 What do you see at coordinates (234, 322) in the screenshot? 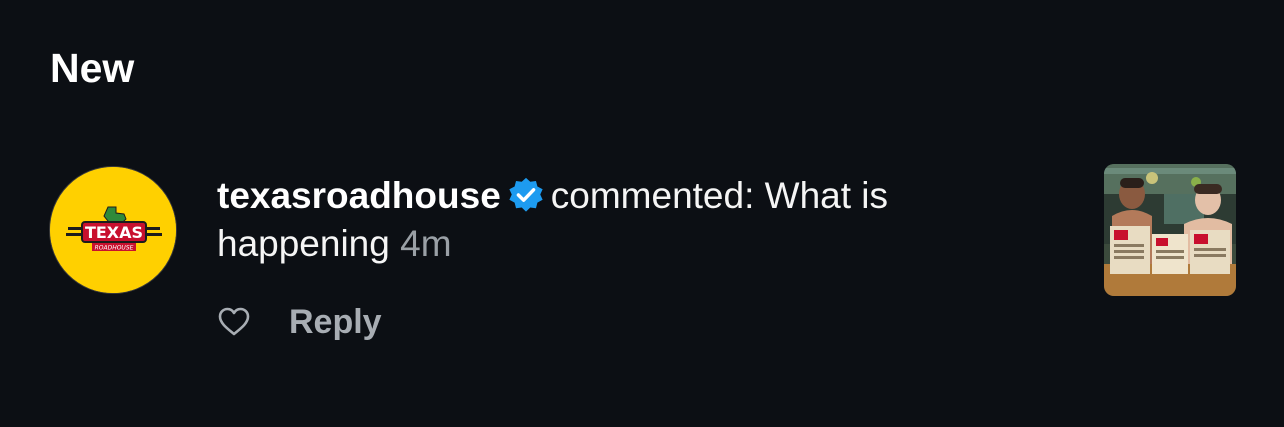
I see `heart-outline-icon` at bounding box center [234, 322].